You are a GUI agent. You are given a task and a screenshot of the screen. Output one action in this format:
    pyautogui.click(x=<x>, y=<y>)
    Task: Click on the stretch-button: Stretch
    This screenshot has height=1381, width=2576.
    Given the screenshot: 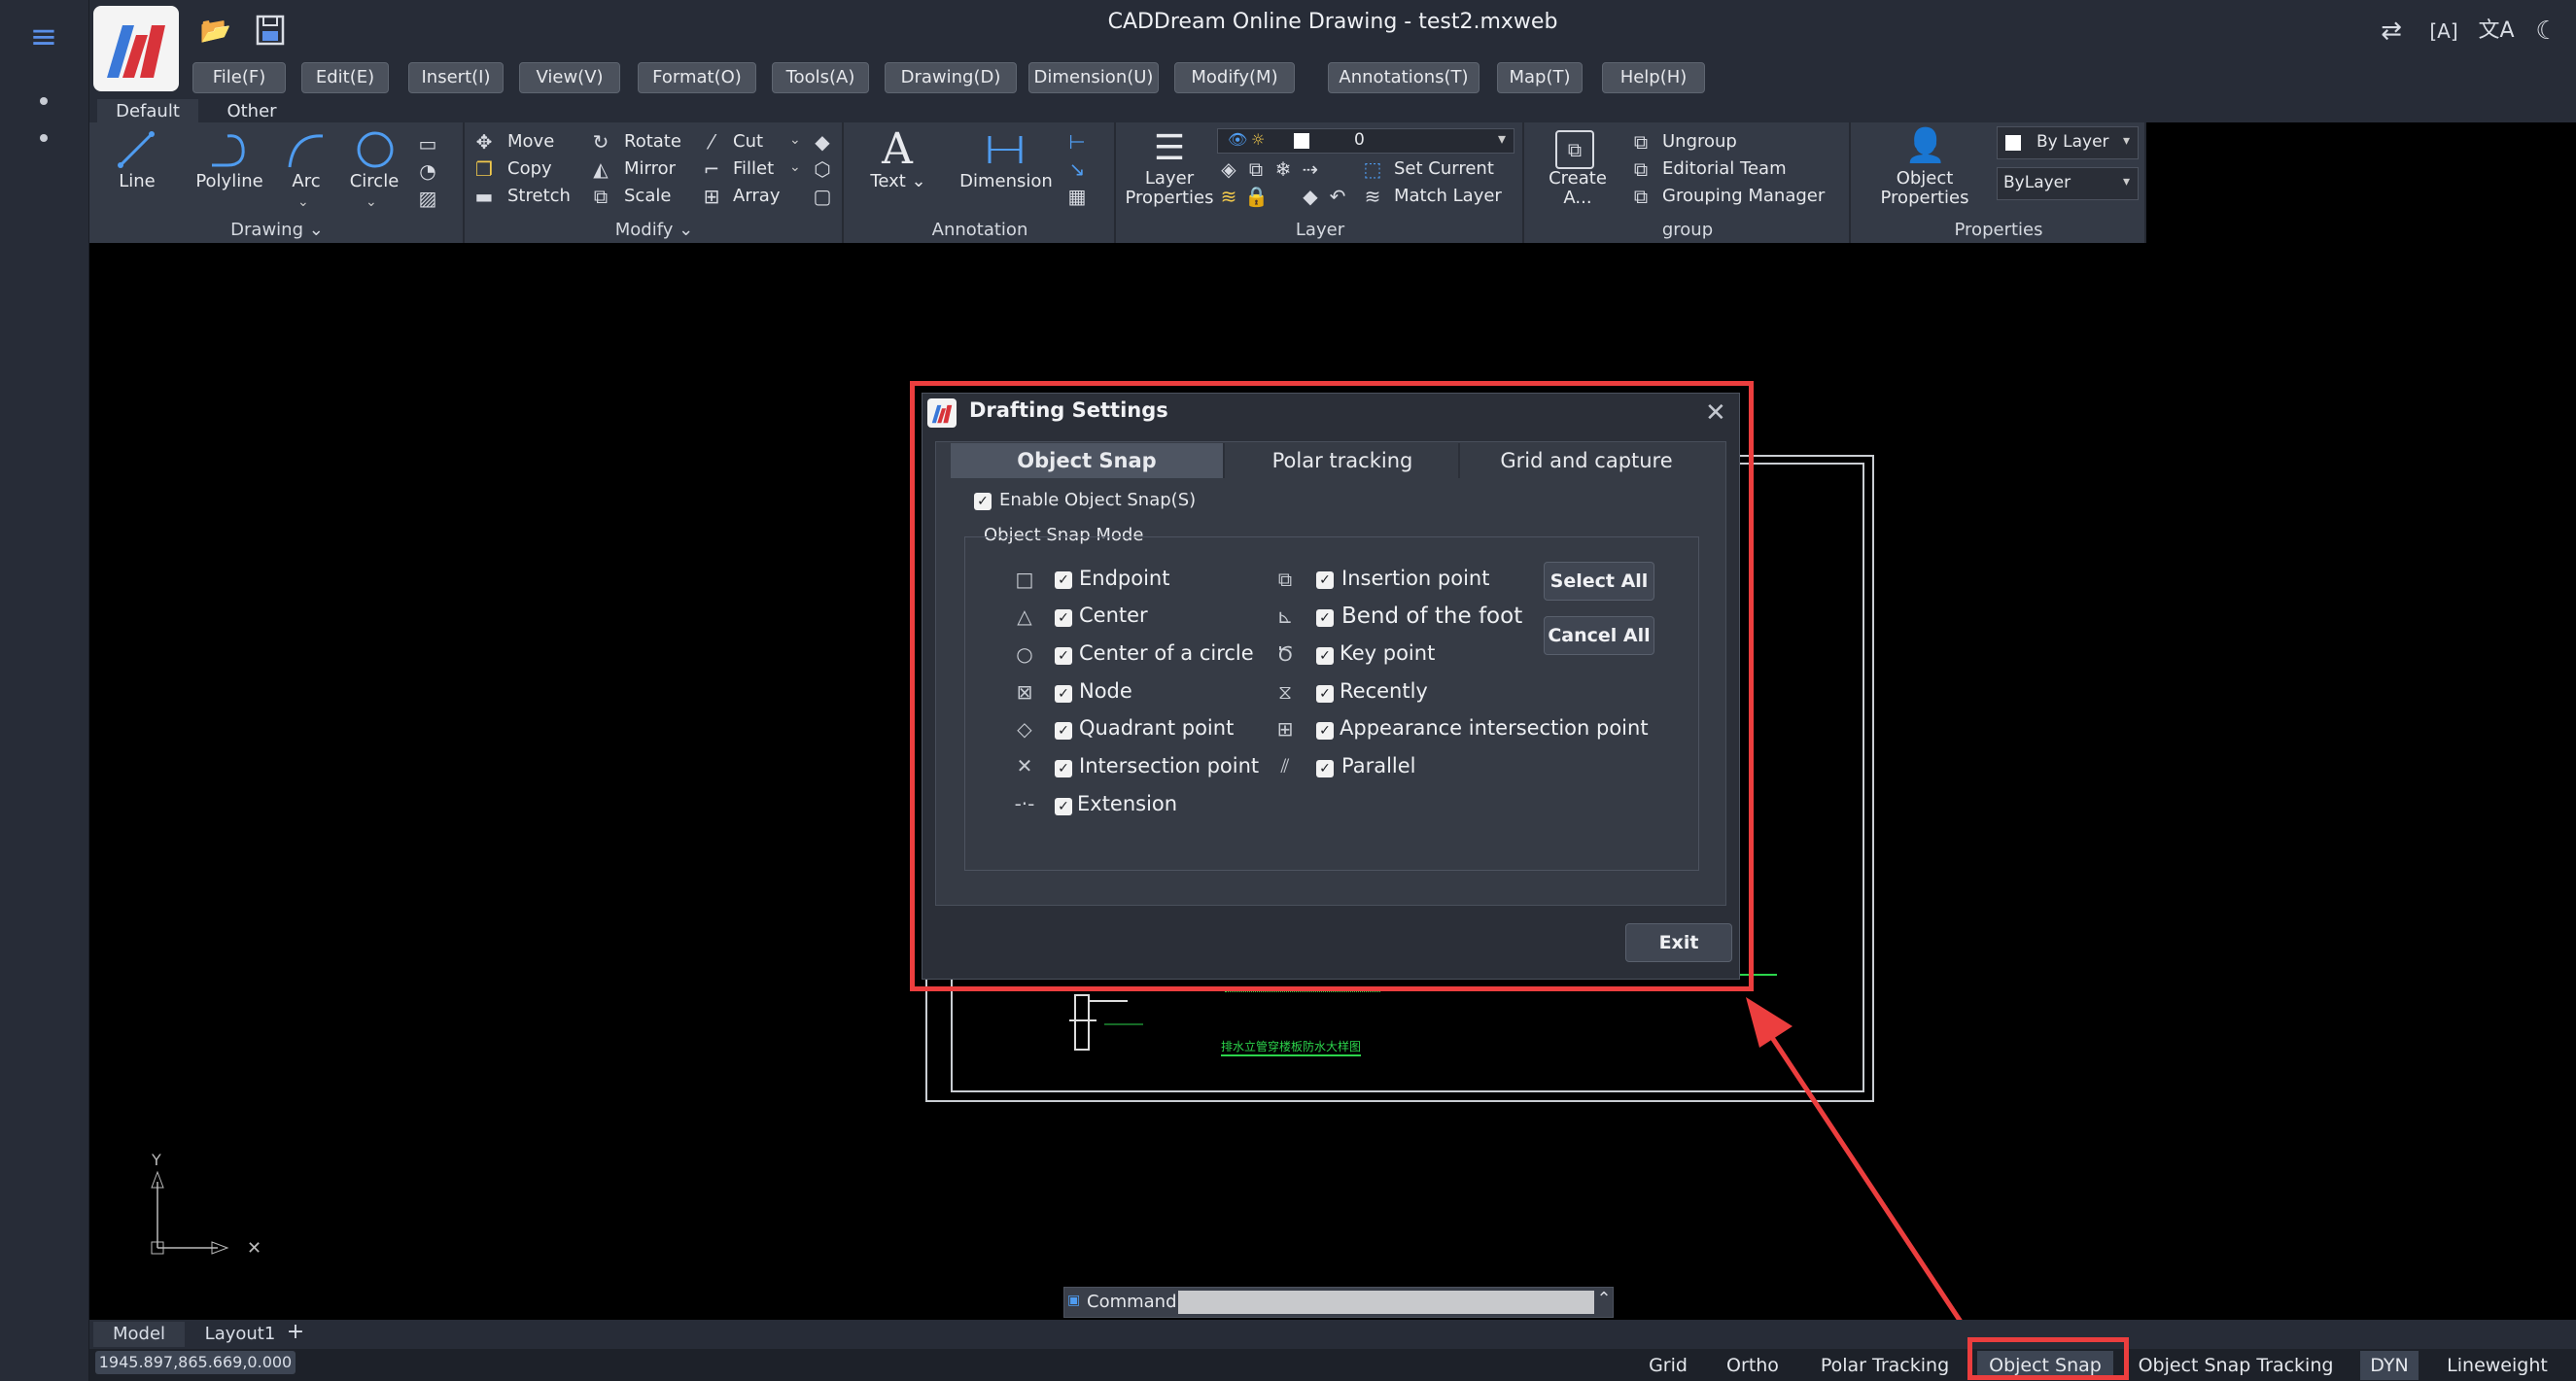 What is the action you would take?
    pyautogui.click(x=539, y=196)
    